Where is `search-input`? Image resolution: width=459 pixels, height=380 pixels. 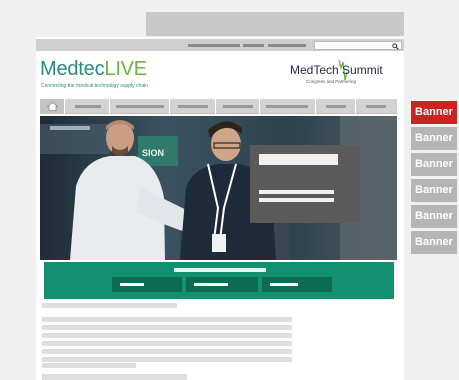
search-input is located at coordinates (358, 45).